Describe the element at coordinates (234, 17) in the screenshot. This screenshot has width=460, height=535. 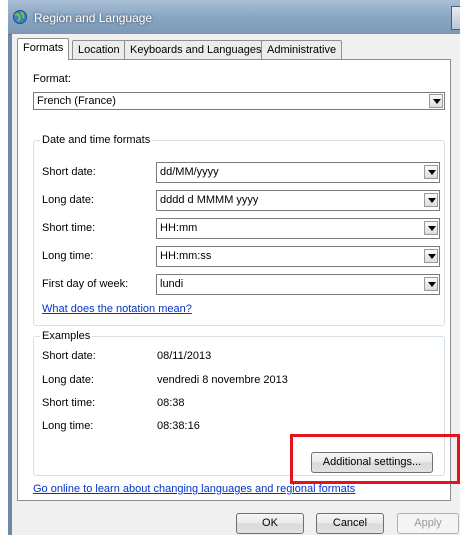
I see `title-bar: Region and Language` at that location.